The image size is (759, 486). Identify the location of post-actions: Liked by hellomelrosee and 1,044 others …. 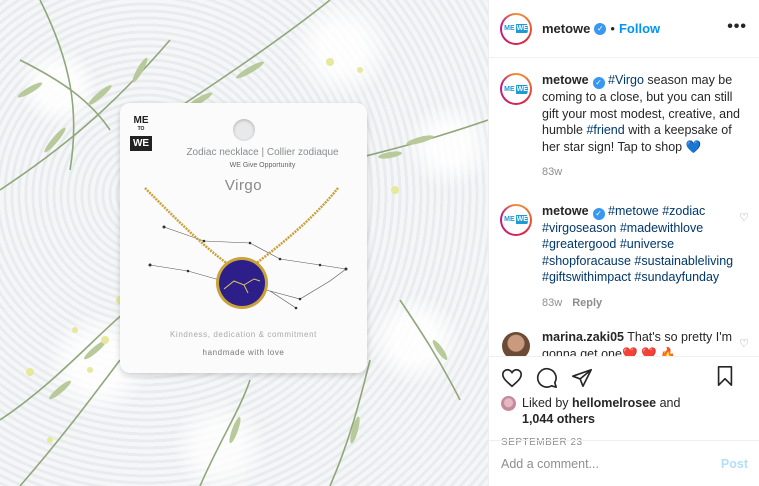
(624, 421).